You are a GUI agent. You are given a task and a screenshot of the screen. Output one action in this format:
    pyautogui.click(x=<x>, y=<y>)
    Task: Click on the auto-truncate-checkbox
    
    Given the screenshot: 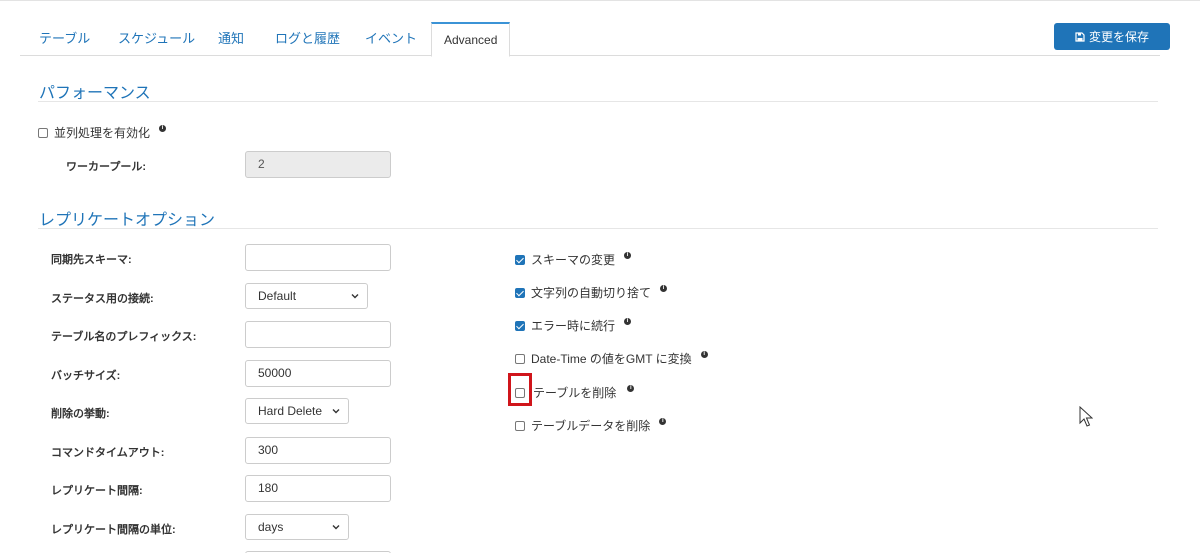 What is the action you would take?
    pyautogui.click(x=520, y=292)
    